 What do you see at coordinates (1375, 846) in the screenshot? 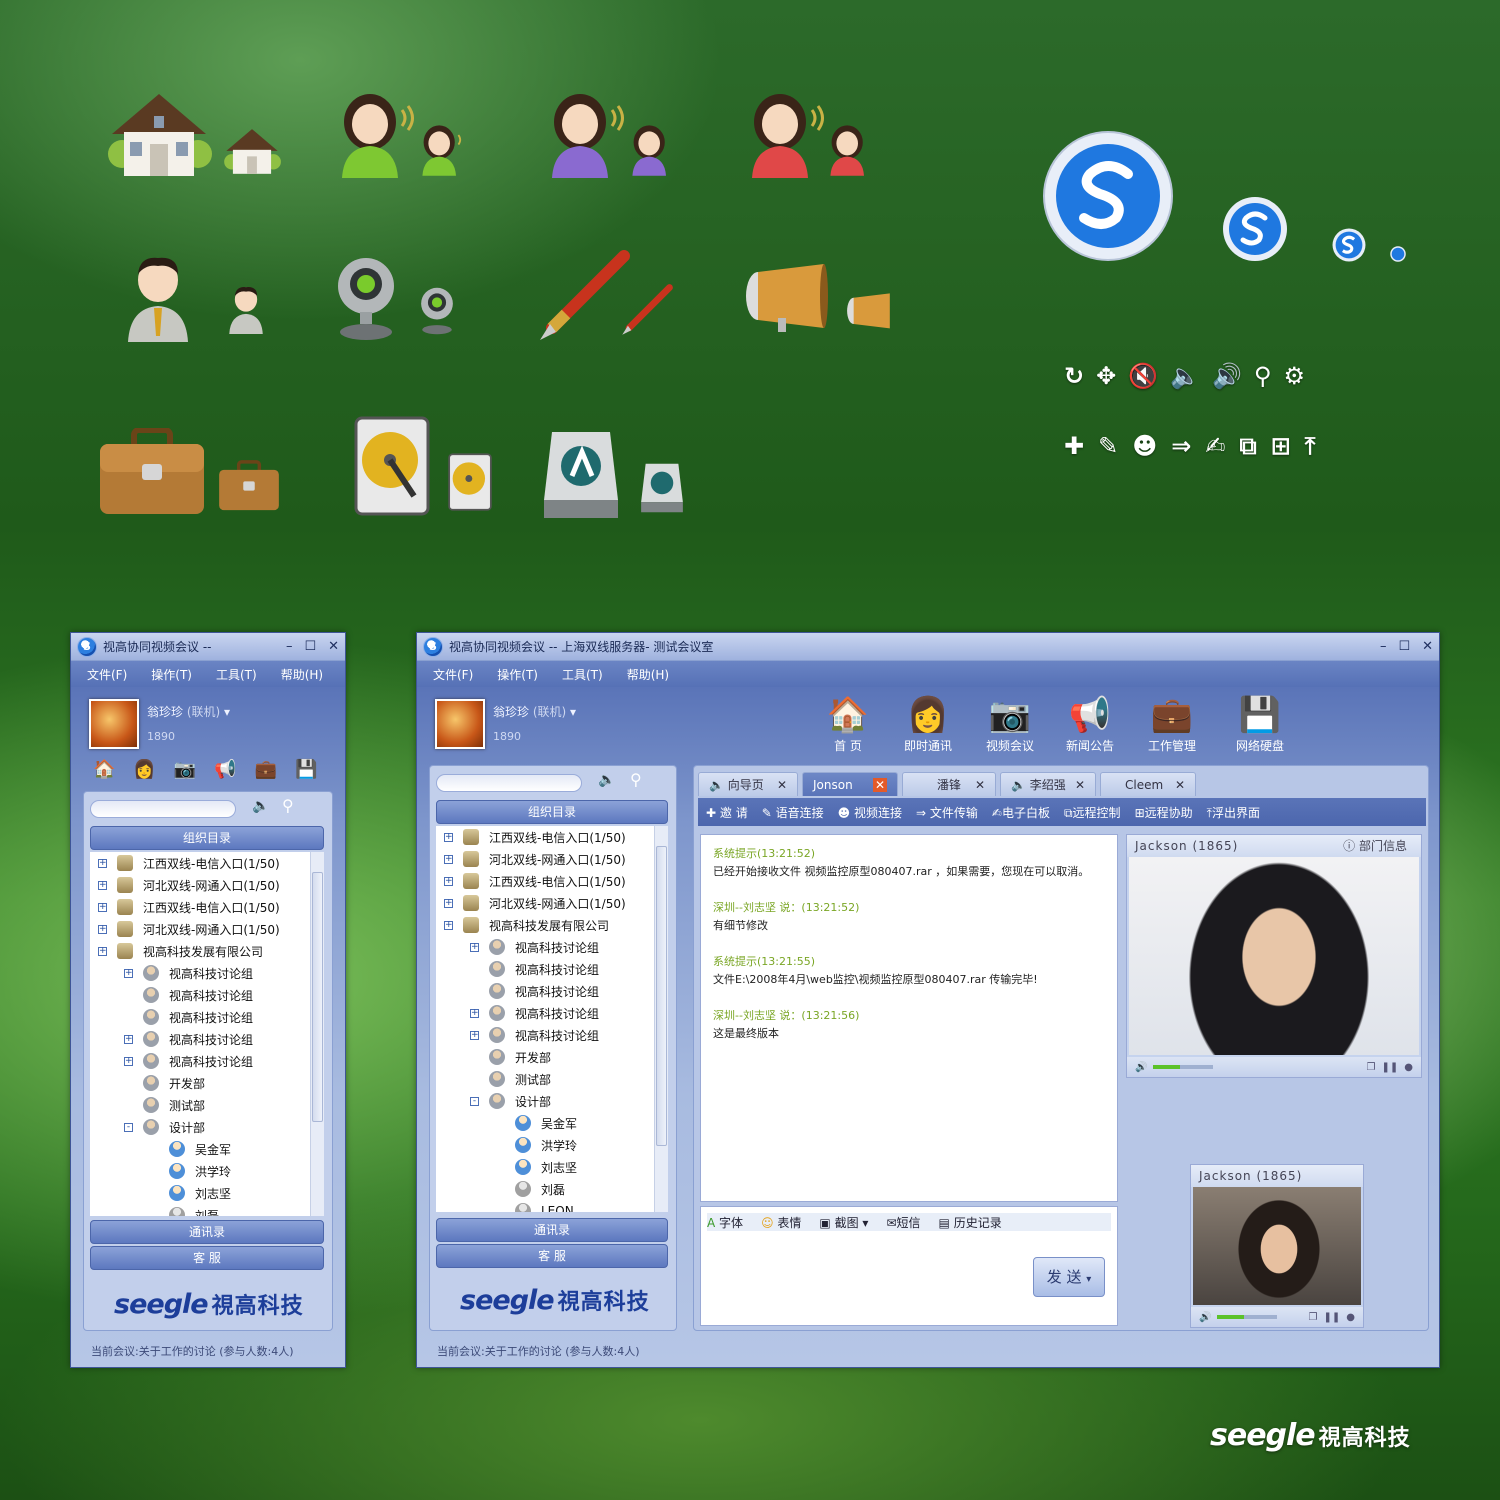
I see `dept-info-button: ⓘ 部门信息` at bounding box center [1375, 846].